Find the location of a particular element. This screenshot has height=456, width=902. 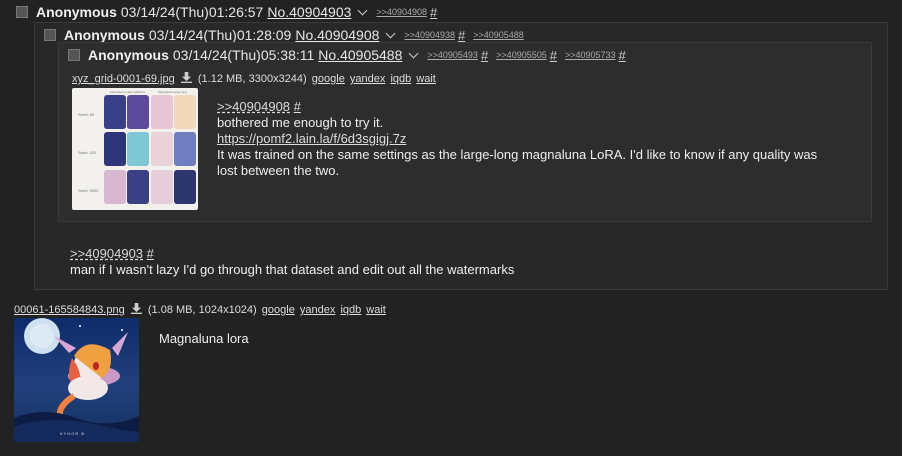

post-number-link: No.40905488 is located at coordinates (360, 55).